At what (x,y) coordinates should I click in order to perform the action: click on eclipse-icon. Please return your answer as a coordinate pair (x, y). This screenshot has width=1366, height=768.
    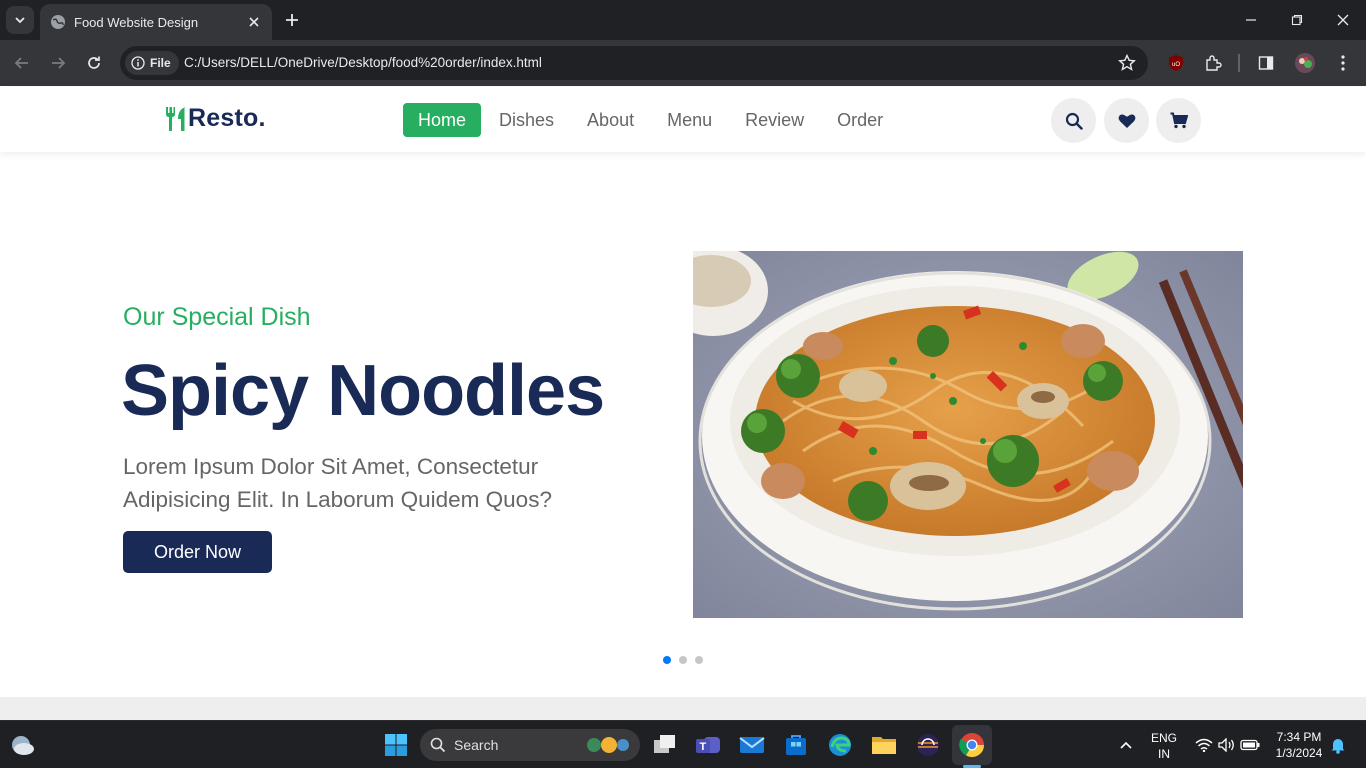
    Looking at the image, I should click on (928, 745).